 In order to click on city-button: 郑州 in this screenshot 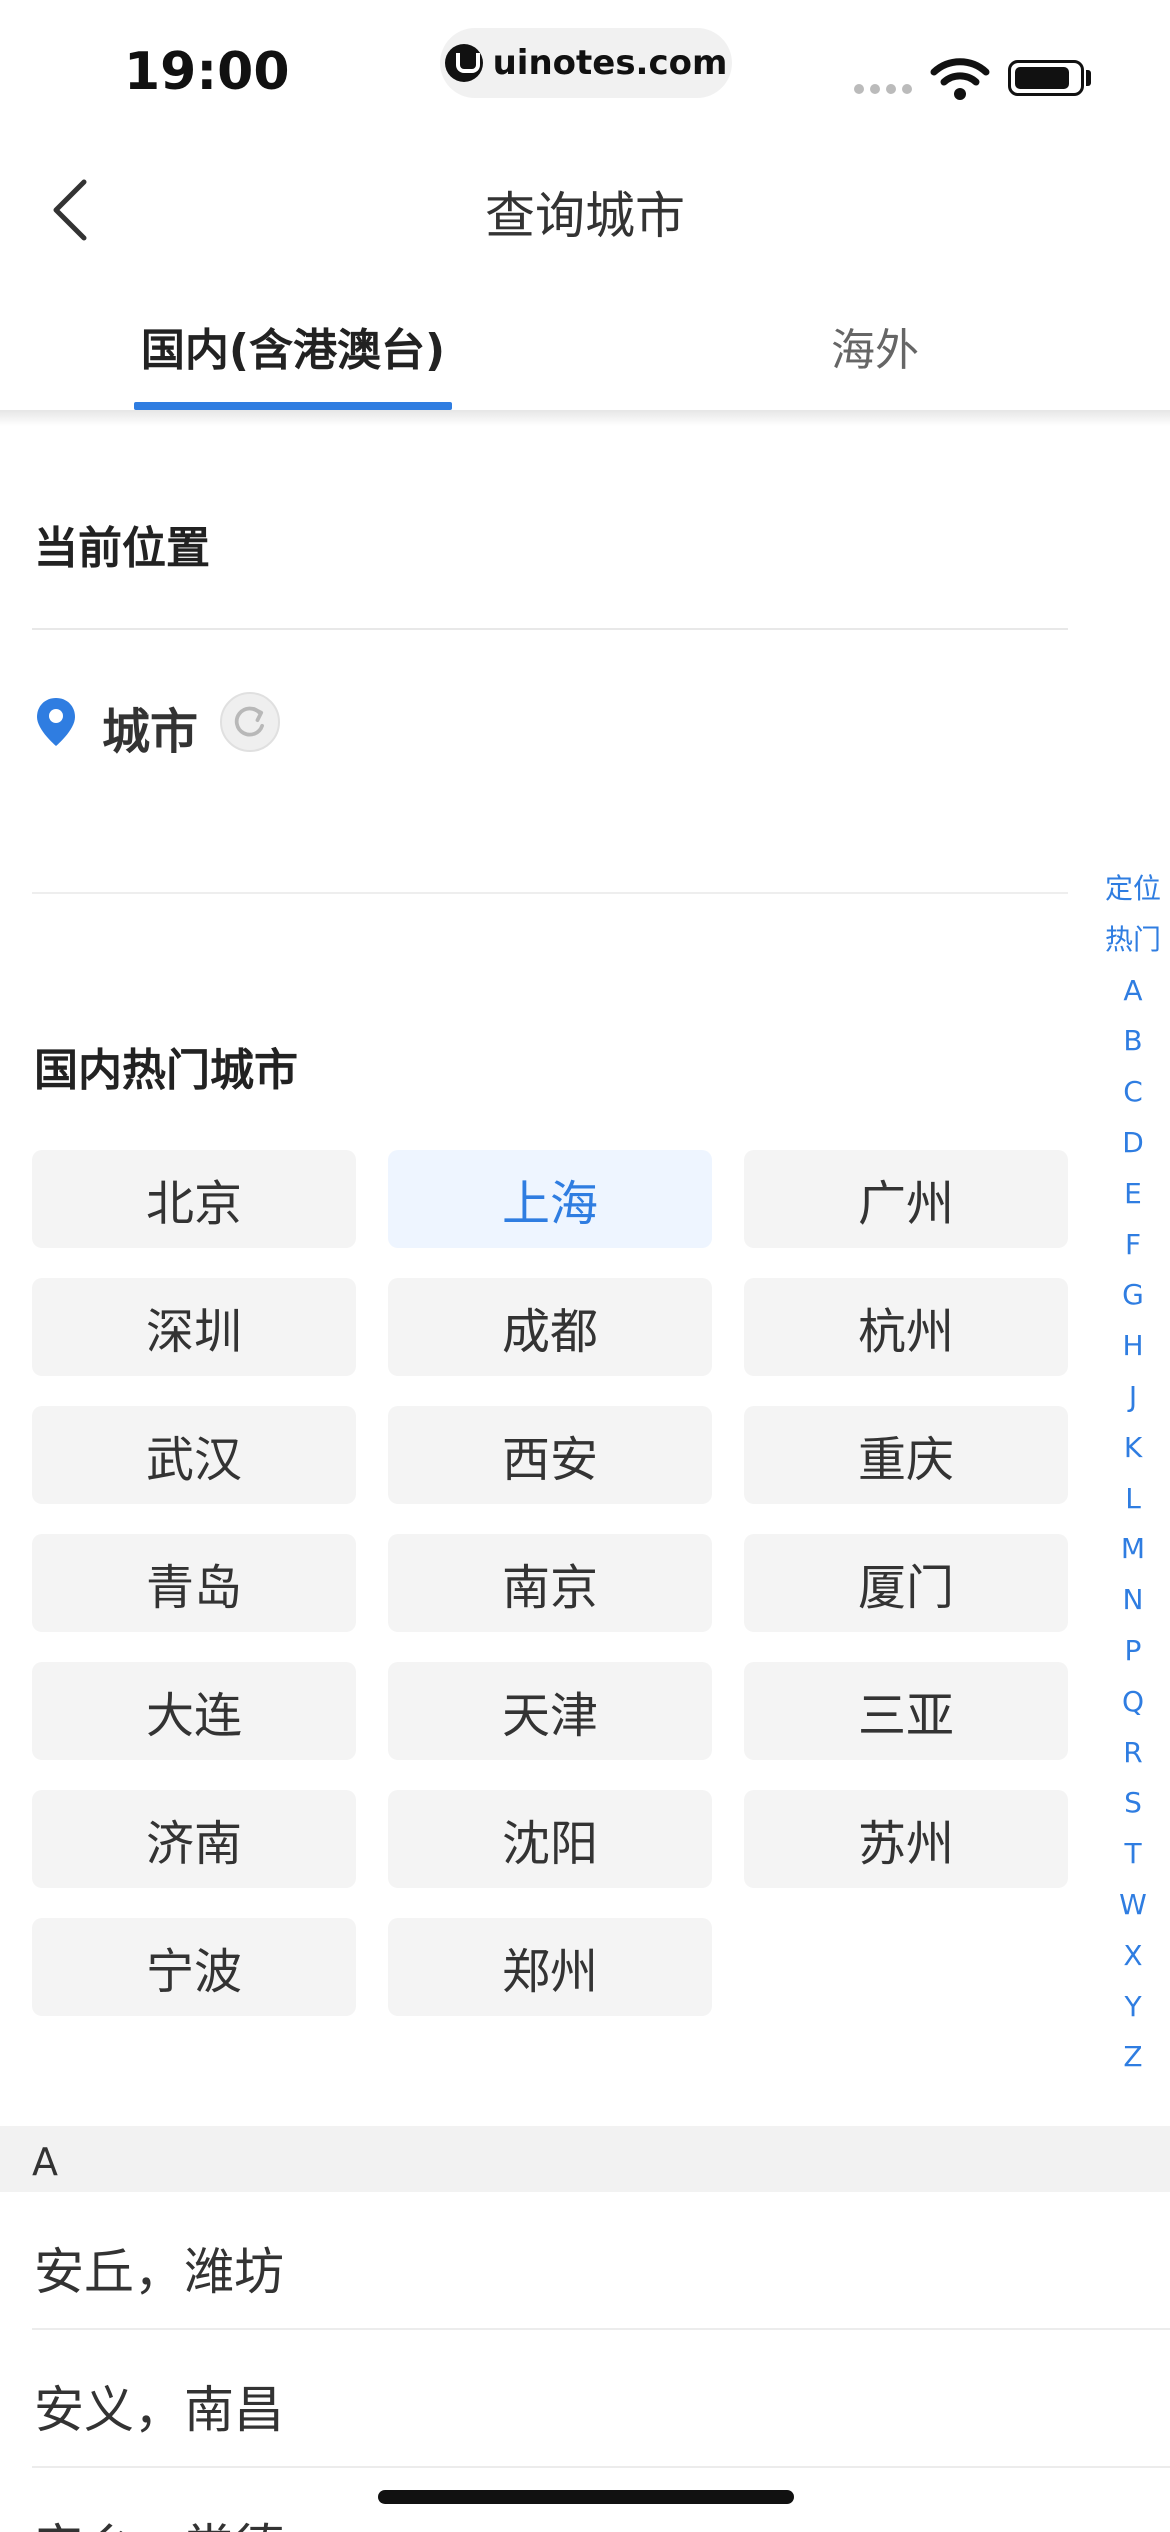, I will do `click(550, 1967)`.